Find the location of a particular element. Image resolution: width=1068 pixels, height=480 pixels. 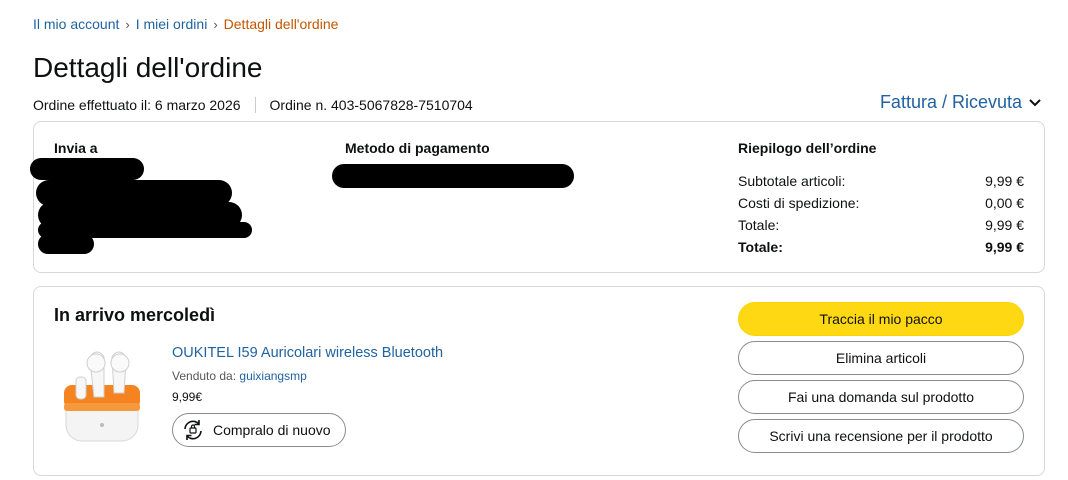

sold-by-label: Venduto da: is located at coordinates (204, 376).